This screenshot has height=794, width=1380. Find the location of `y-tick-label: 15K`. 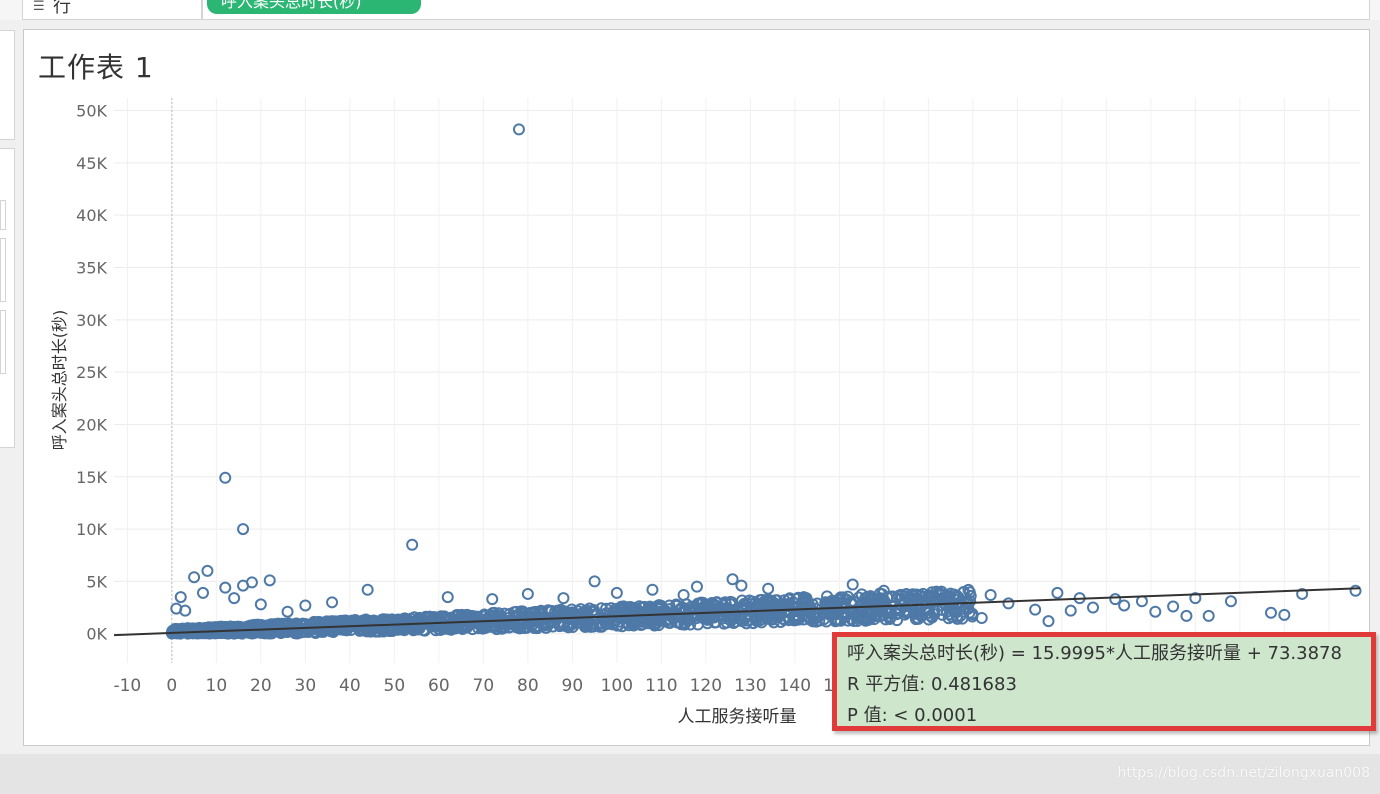

y-tick-label: 15K is located at coordinates (91, 477).